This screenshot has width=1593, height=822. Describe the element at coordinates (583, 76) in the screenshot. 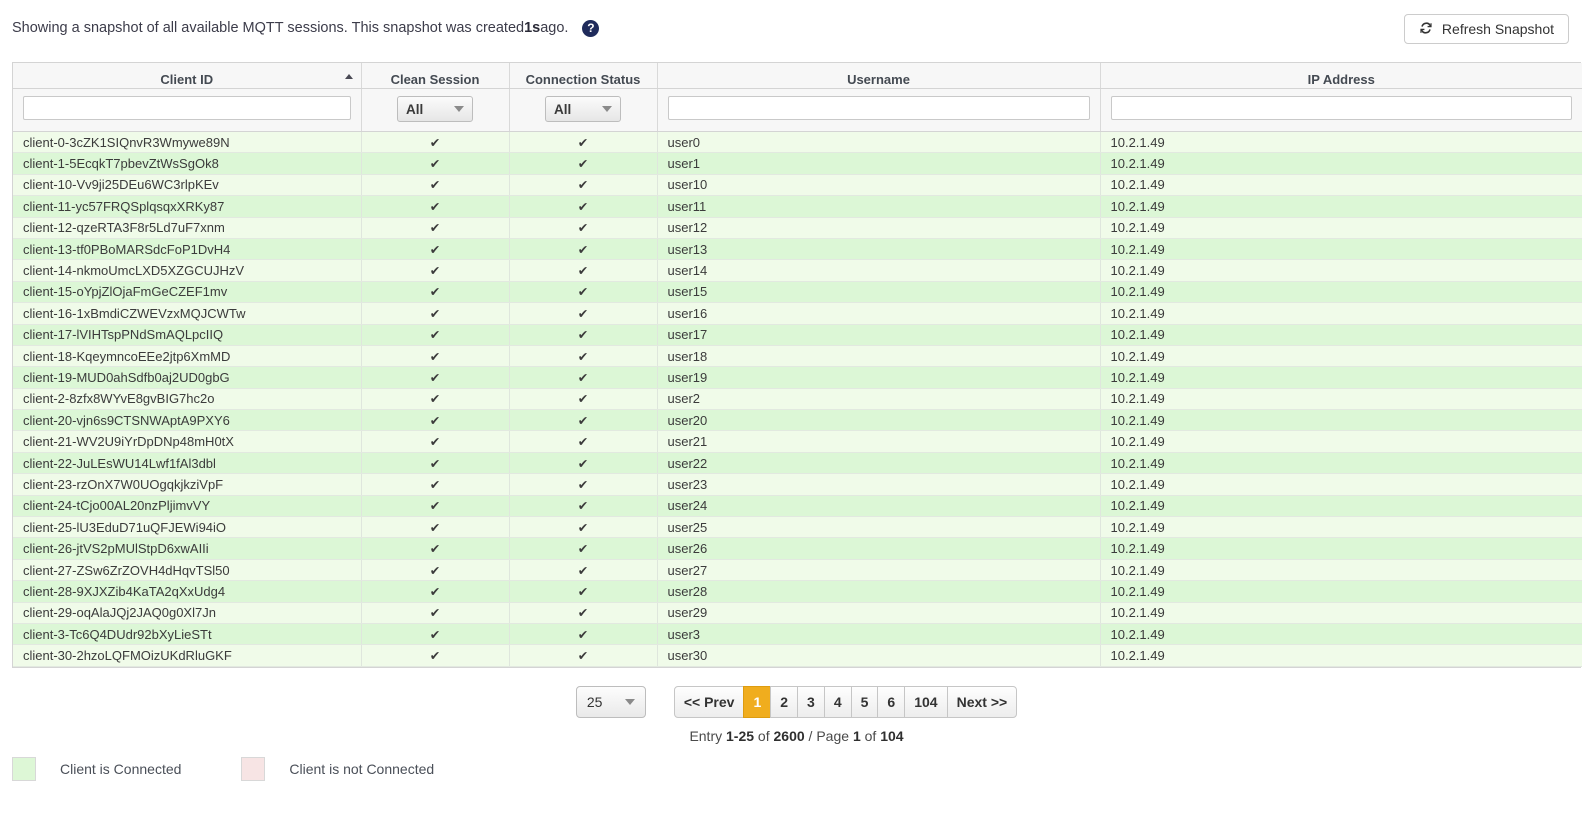

I see `column-header-connection-status: Connection Status` at that location.